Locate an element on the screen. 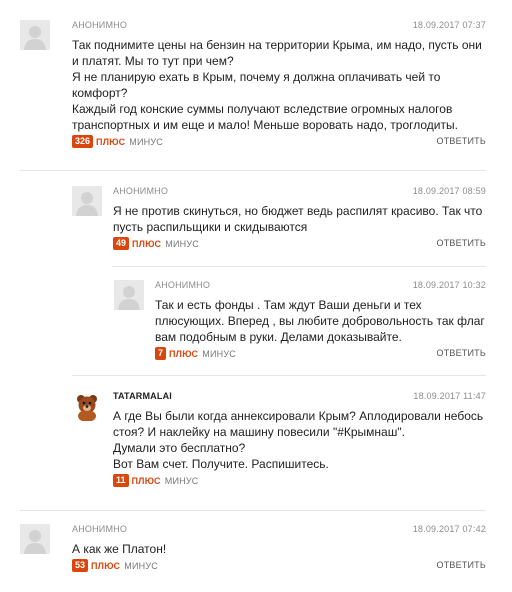  vote-count-badge: 7 is located at coordinates (161, 353).